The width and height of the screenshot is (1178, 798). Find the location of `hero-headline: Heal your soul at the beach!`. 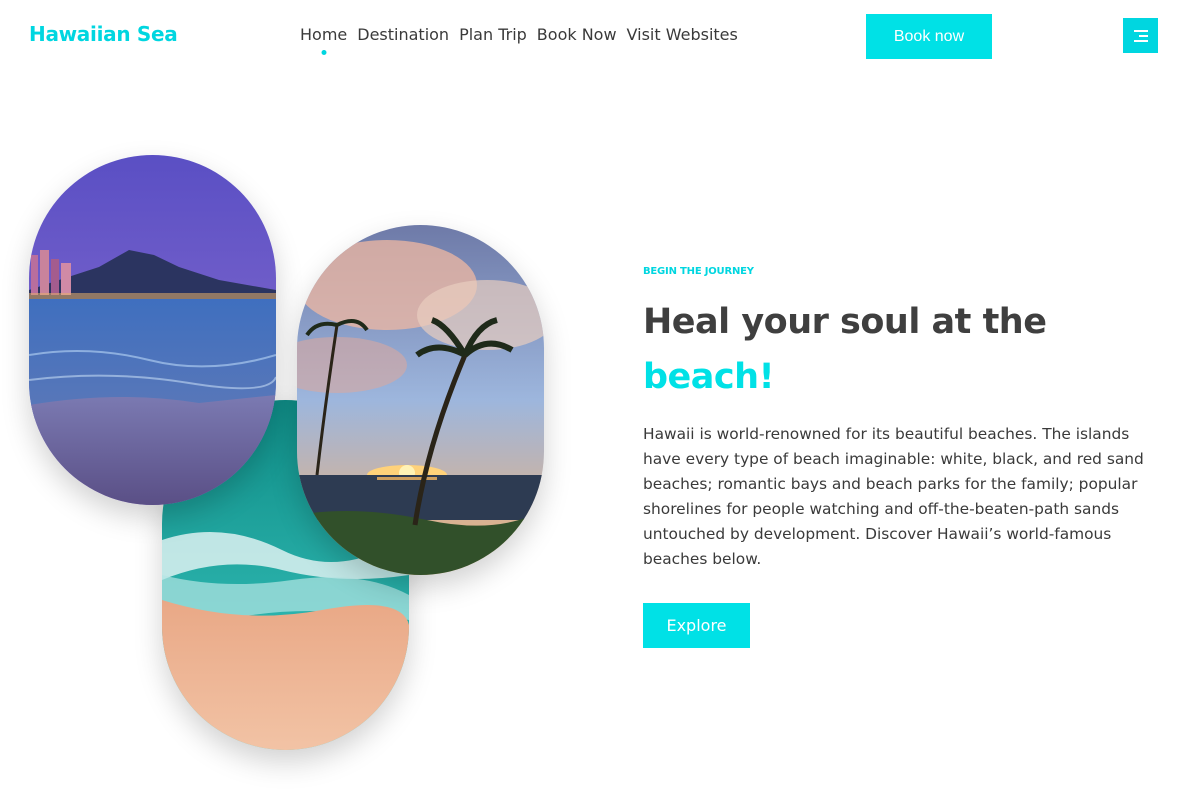

hero-headline: Heal your soul at the beach! is located at coordinates (903, 350).